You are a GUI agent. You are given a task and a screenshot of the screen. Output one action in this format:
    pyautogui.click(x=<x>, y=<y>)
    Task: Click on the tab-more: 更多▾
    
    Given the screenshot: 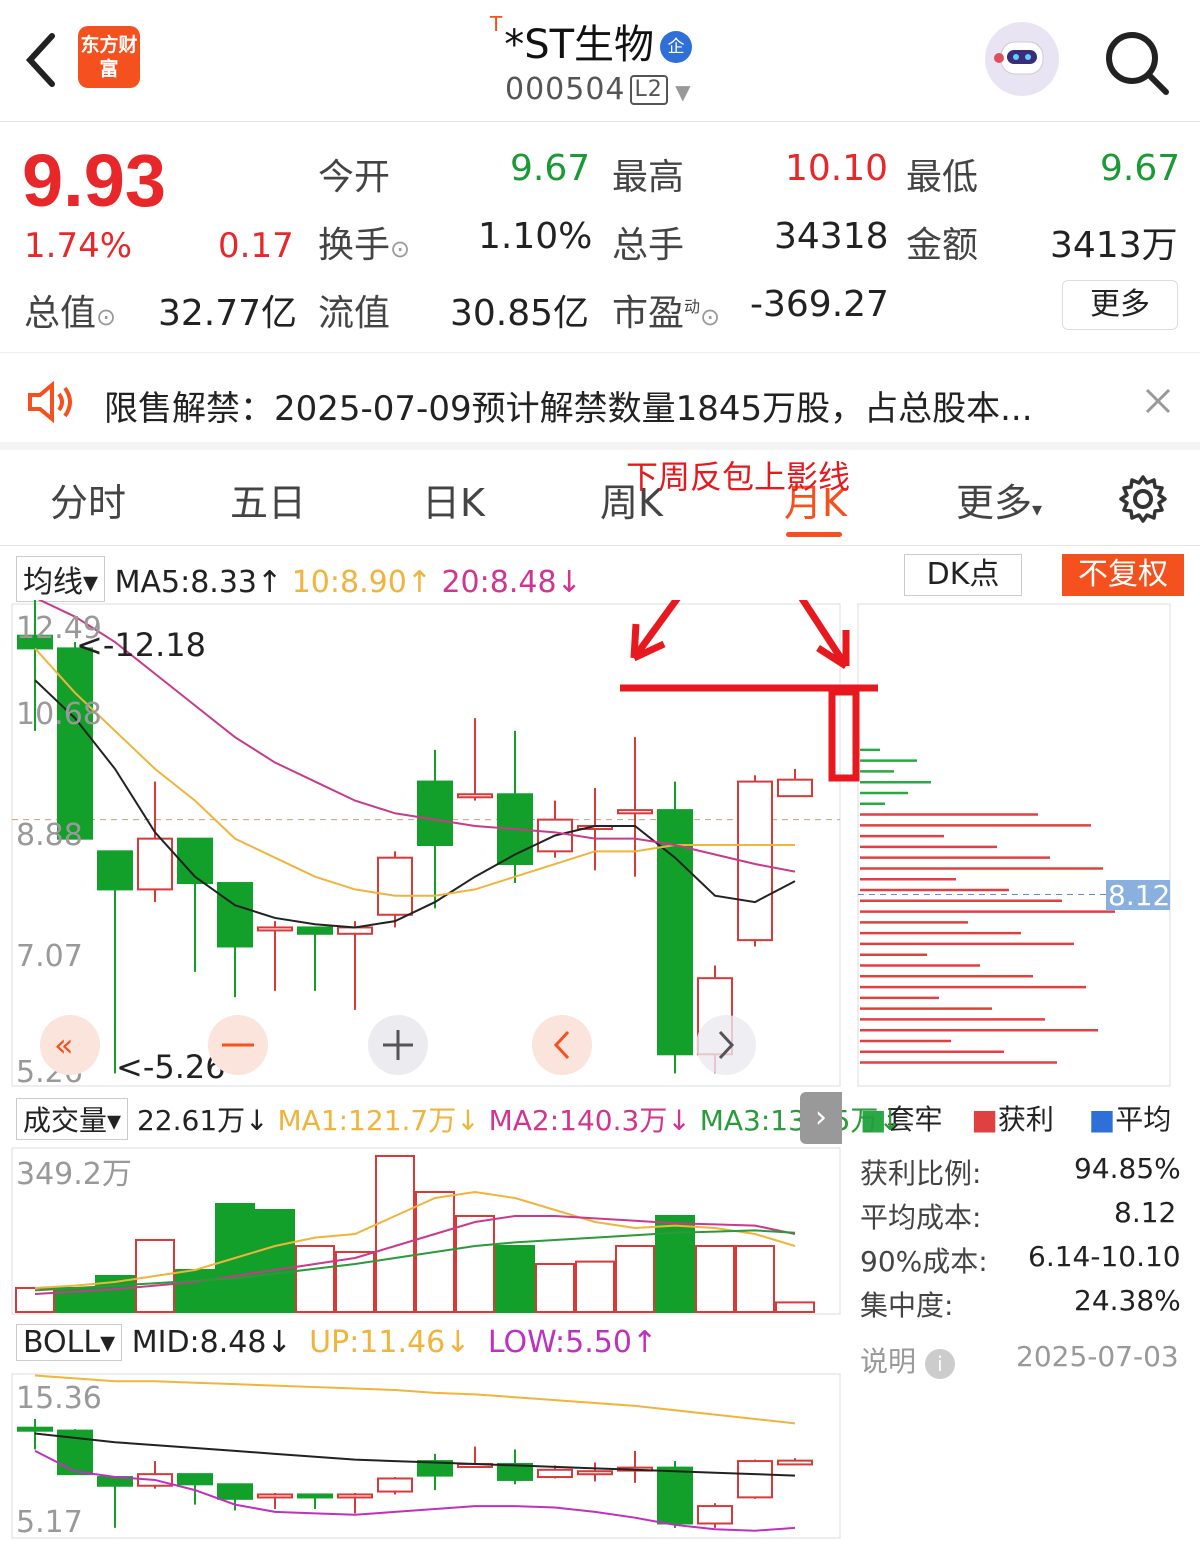 What is the action you would take?
    pyautogui.click(x=999, y=499)
    